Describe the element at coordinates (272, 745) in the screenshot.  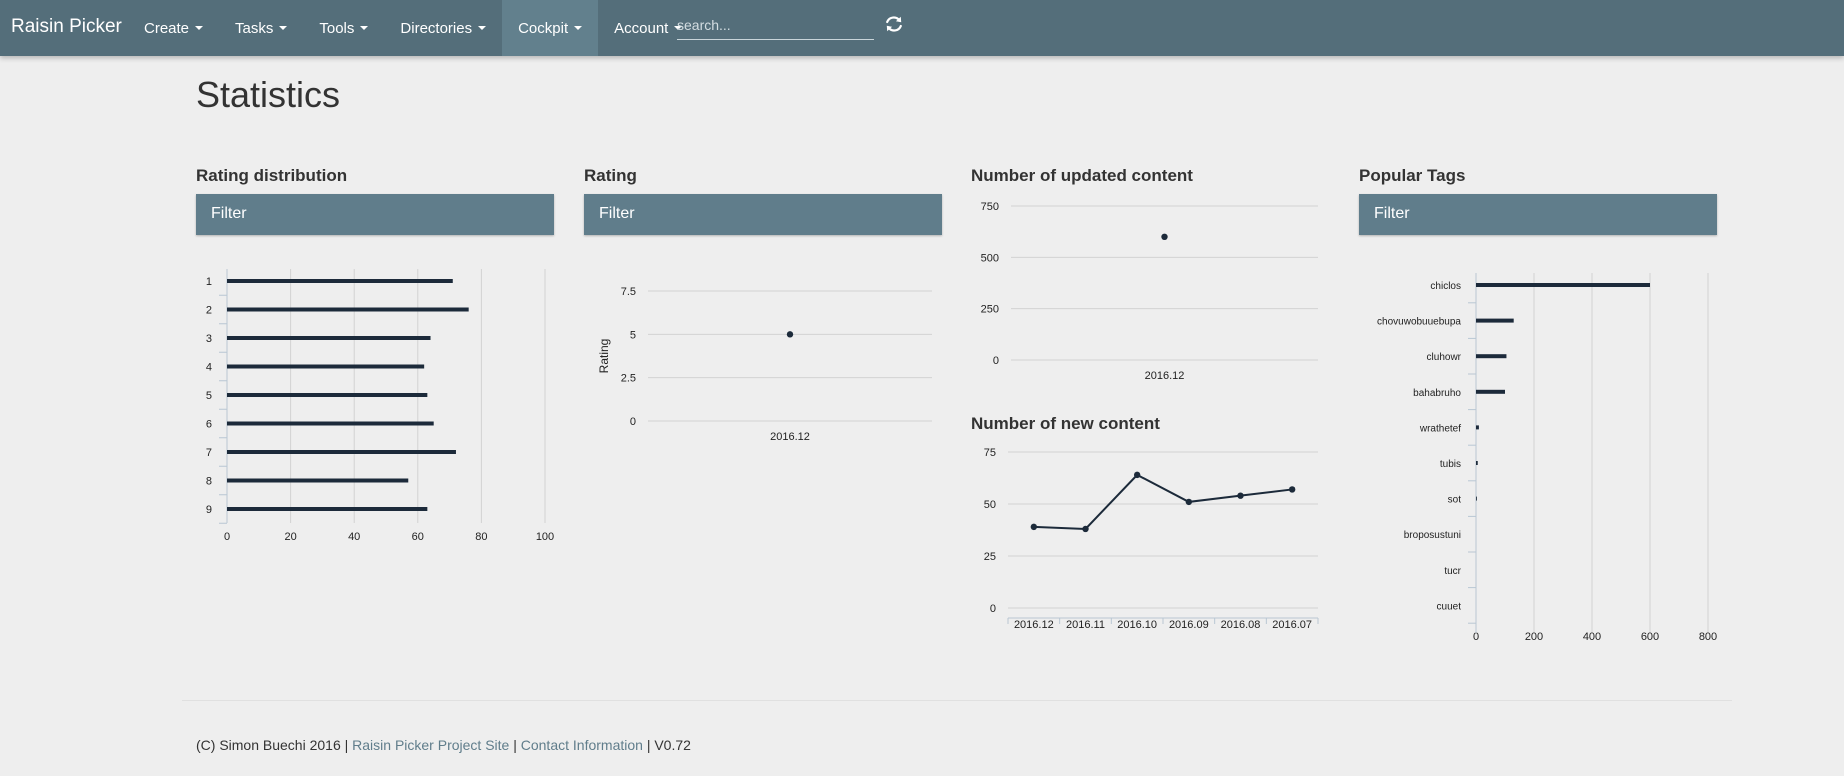
I see `footer-copyright: (C) Simon Buechi 2016 |` at that location.